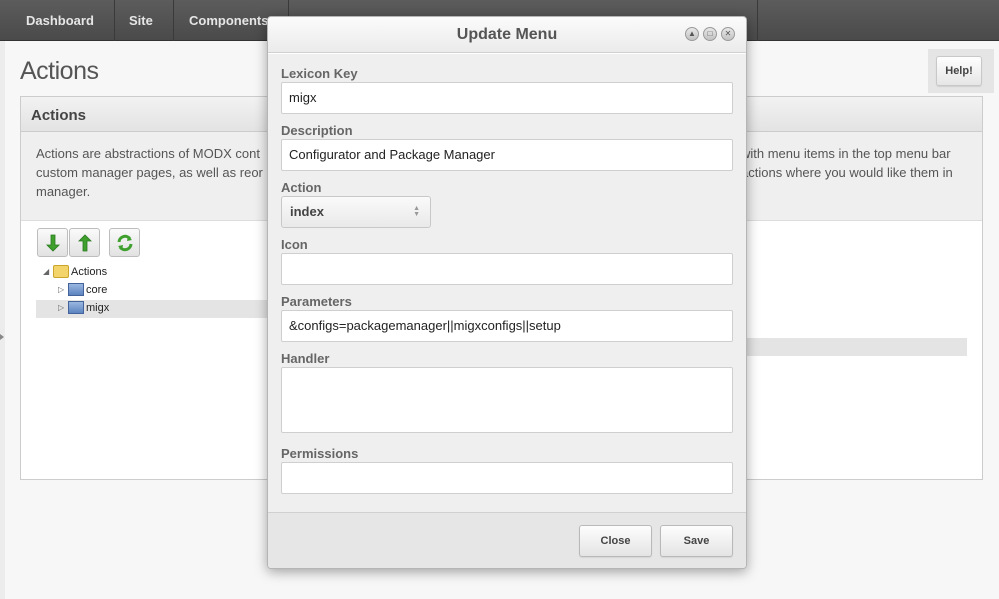  What do you see at coordinates (2, 320) in the screenshot?
I see `side-strip` at bounding box center [2, 320].